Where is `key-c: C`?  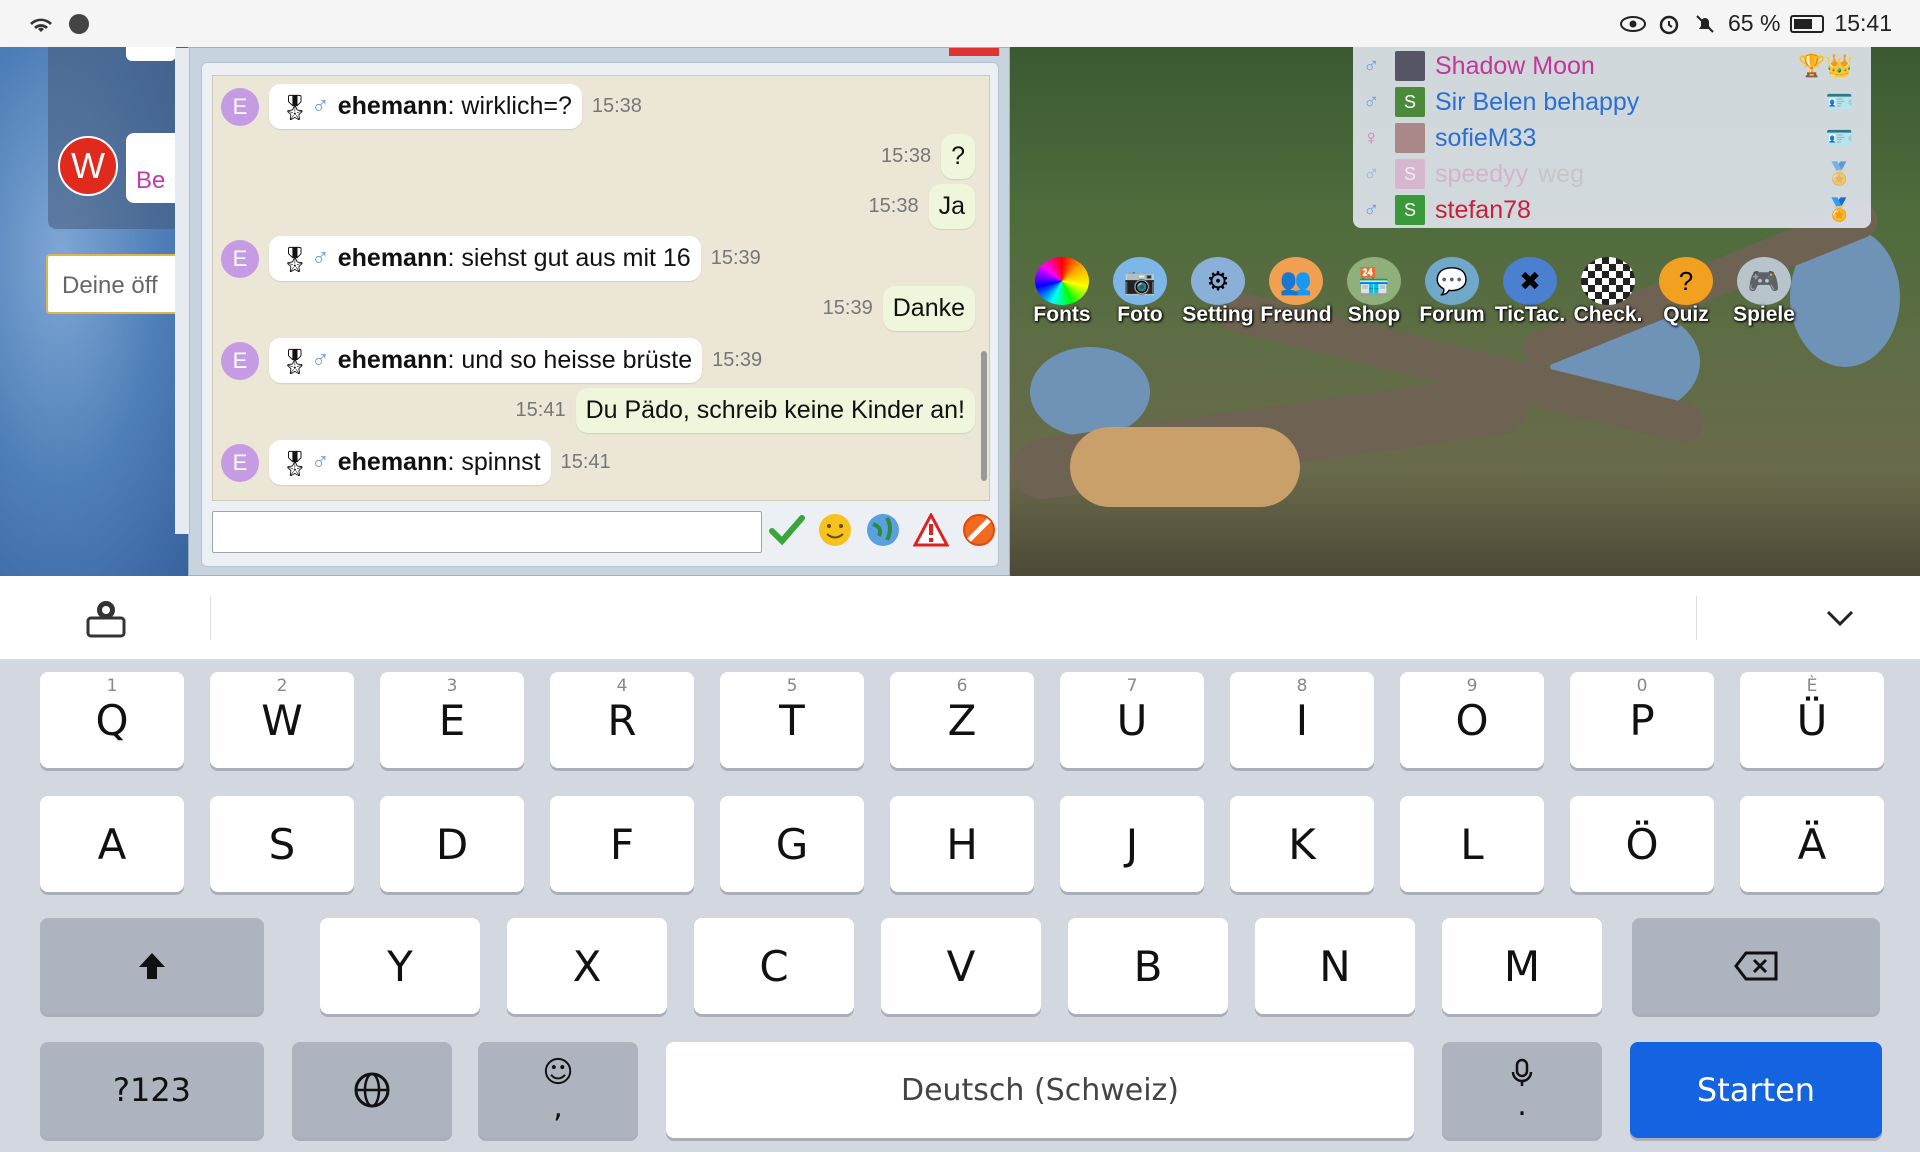
key-c: C is located at coordinates (774, 966).